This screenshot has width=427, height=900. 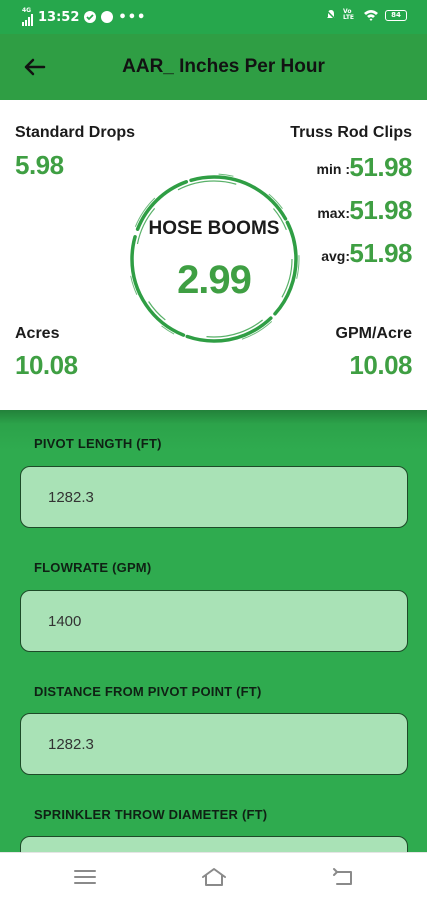 I want to click on avg-value: 51.98, so click(x=380, y=253).